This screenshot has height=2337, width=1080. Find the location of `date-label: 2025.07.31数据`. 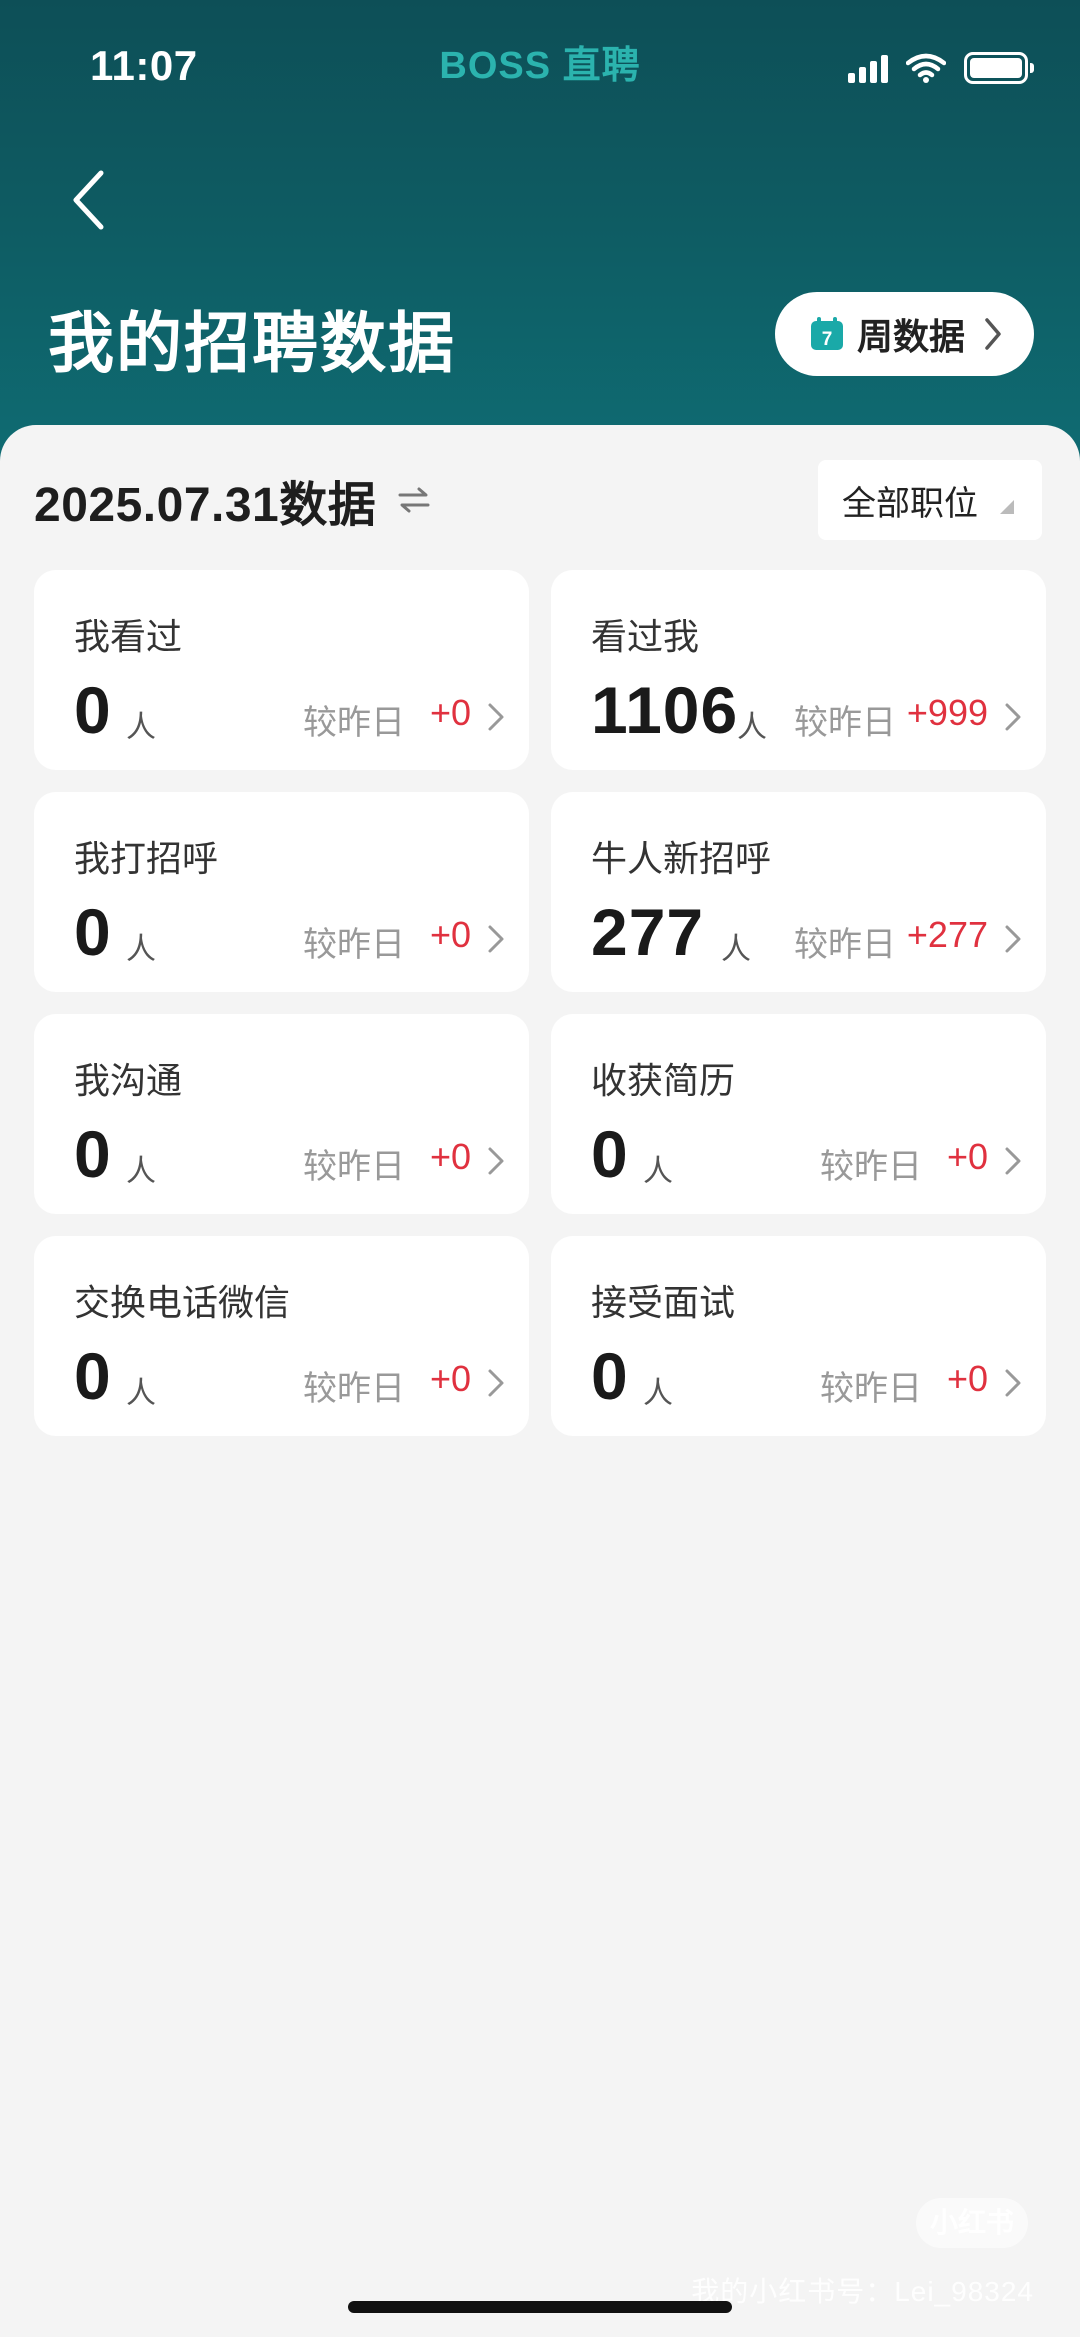

date-label: 2025.07.31数据 is located at coordinates (205, 505).